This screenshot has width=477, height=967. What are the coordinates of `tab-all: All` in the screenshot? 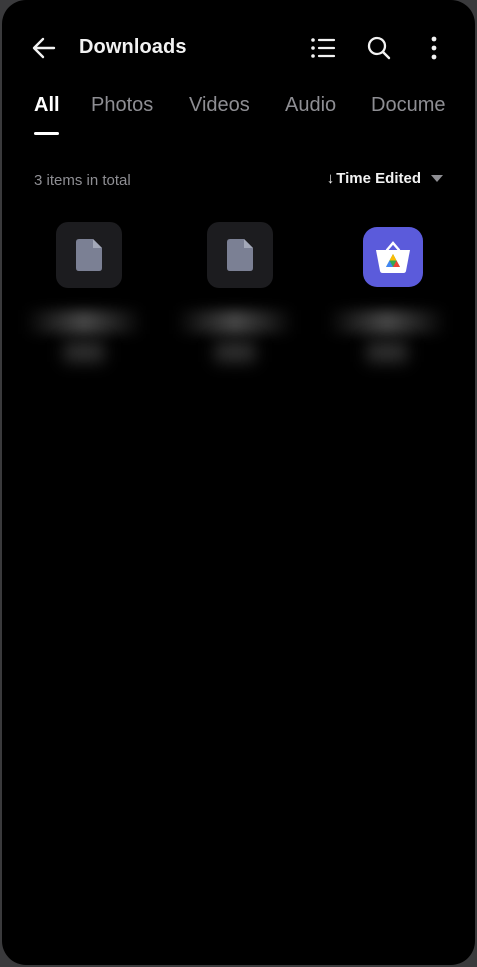 It's located at (47, 105).